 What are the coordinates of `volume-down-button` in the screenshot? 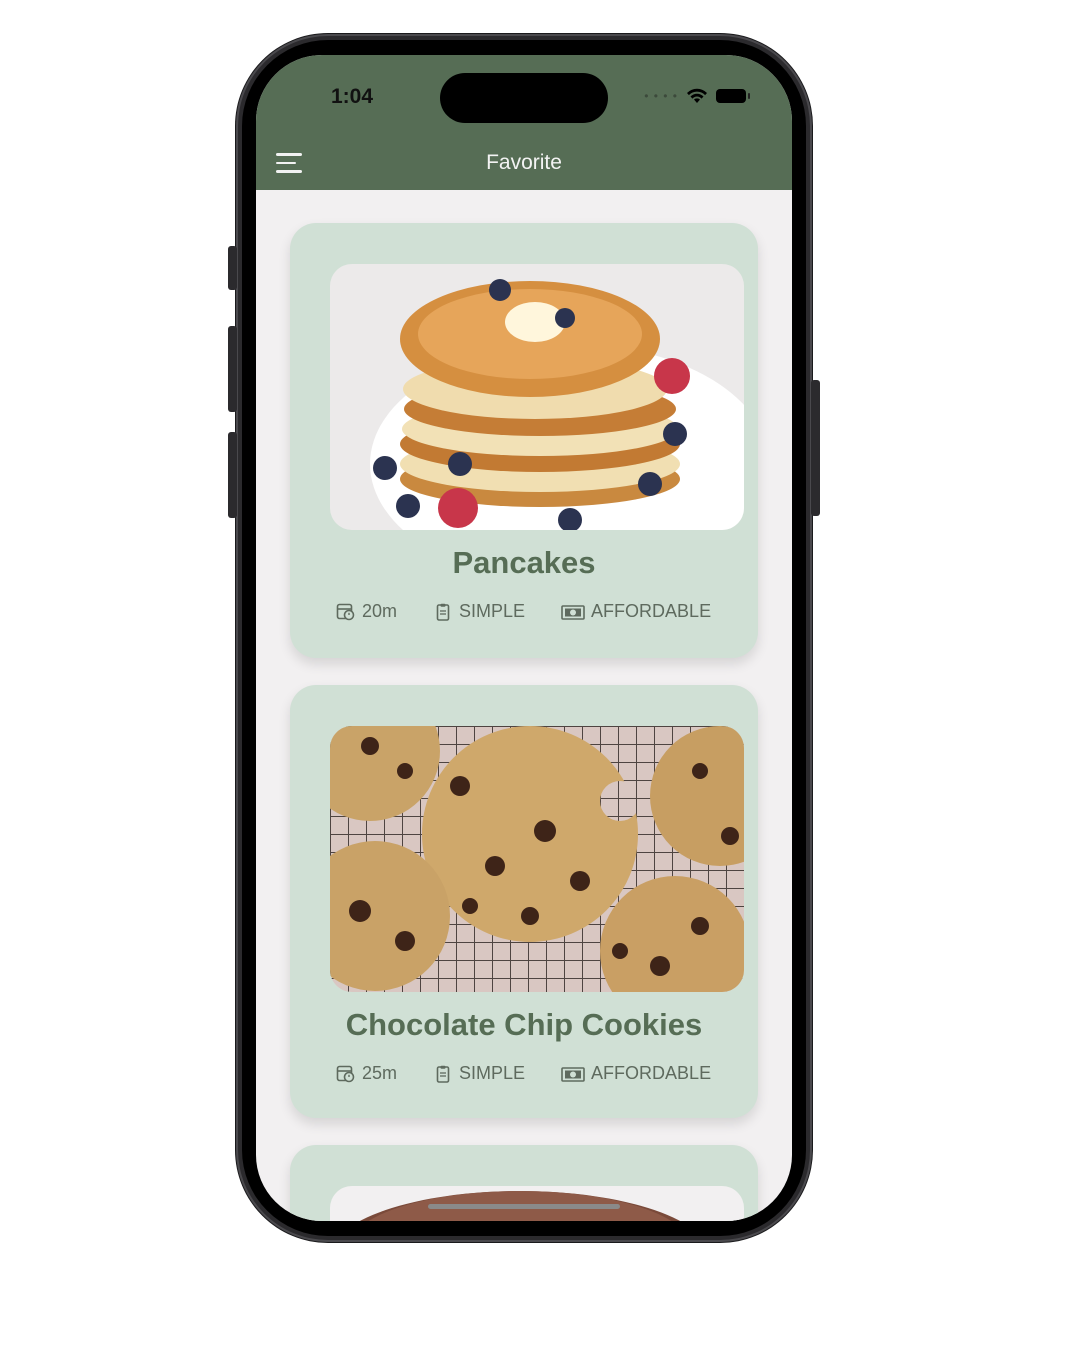 It's located at (232, 475).